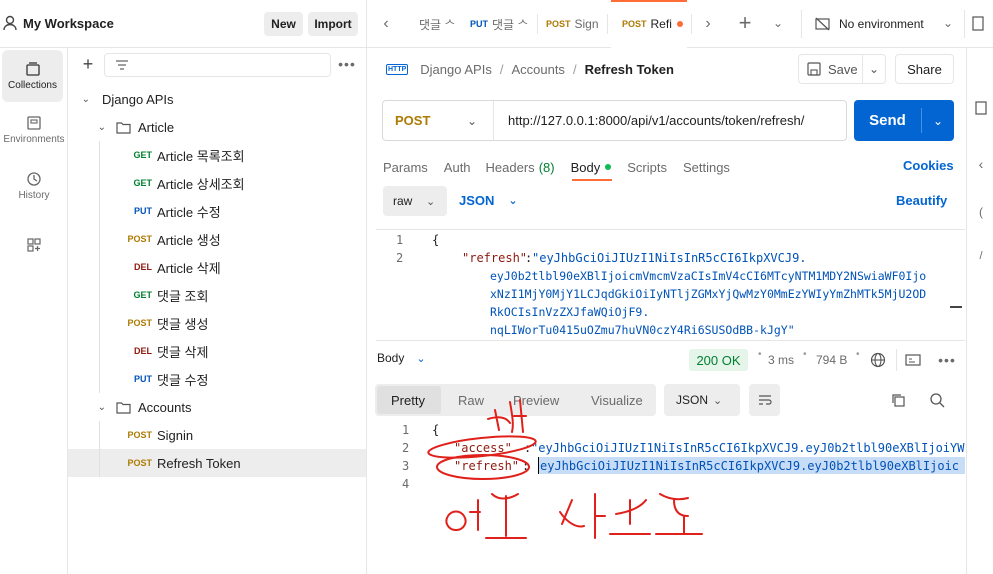 Image resolution: width=993 pixels, height=574 pixels. What do you see at coordinates (483, 467) in the screenshot?
I see `annotation-circle-refresh` at bounding box center [483, 467].